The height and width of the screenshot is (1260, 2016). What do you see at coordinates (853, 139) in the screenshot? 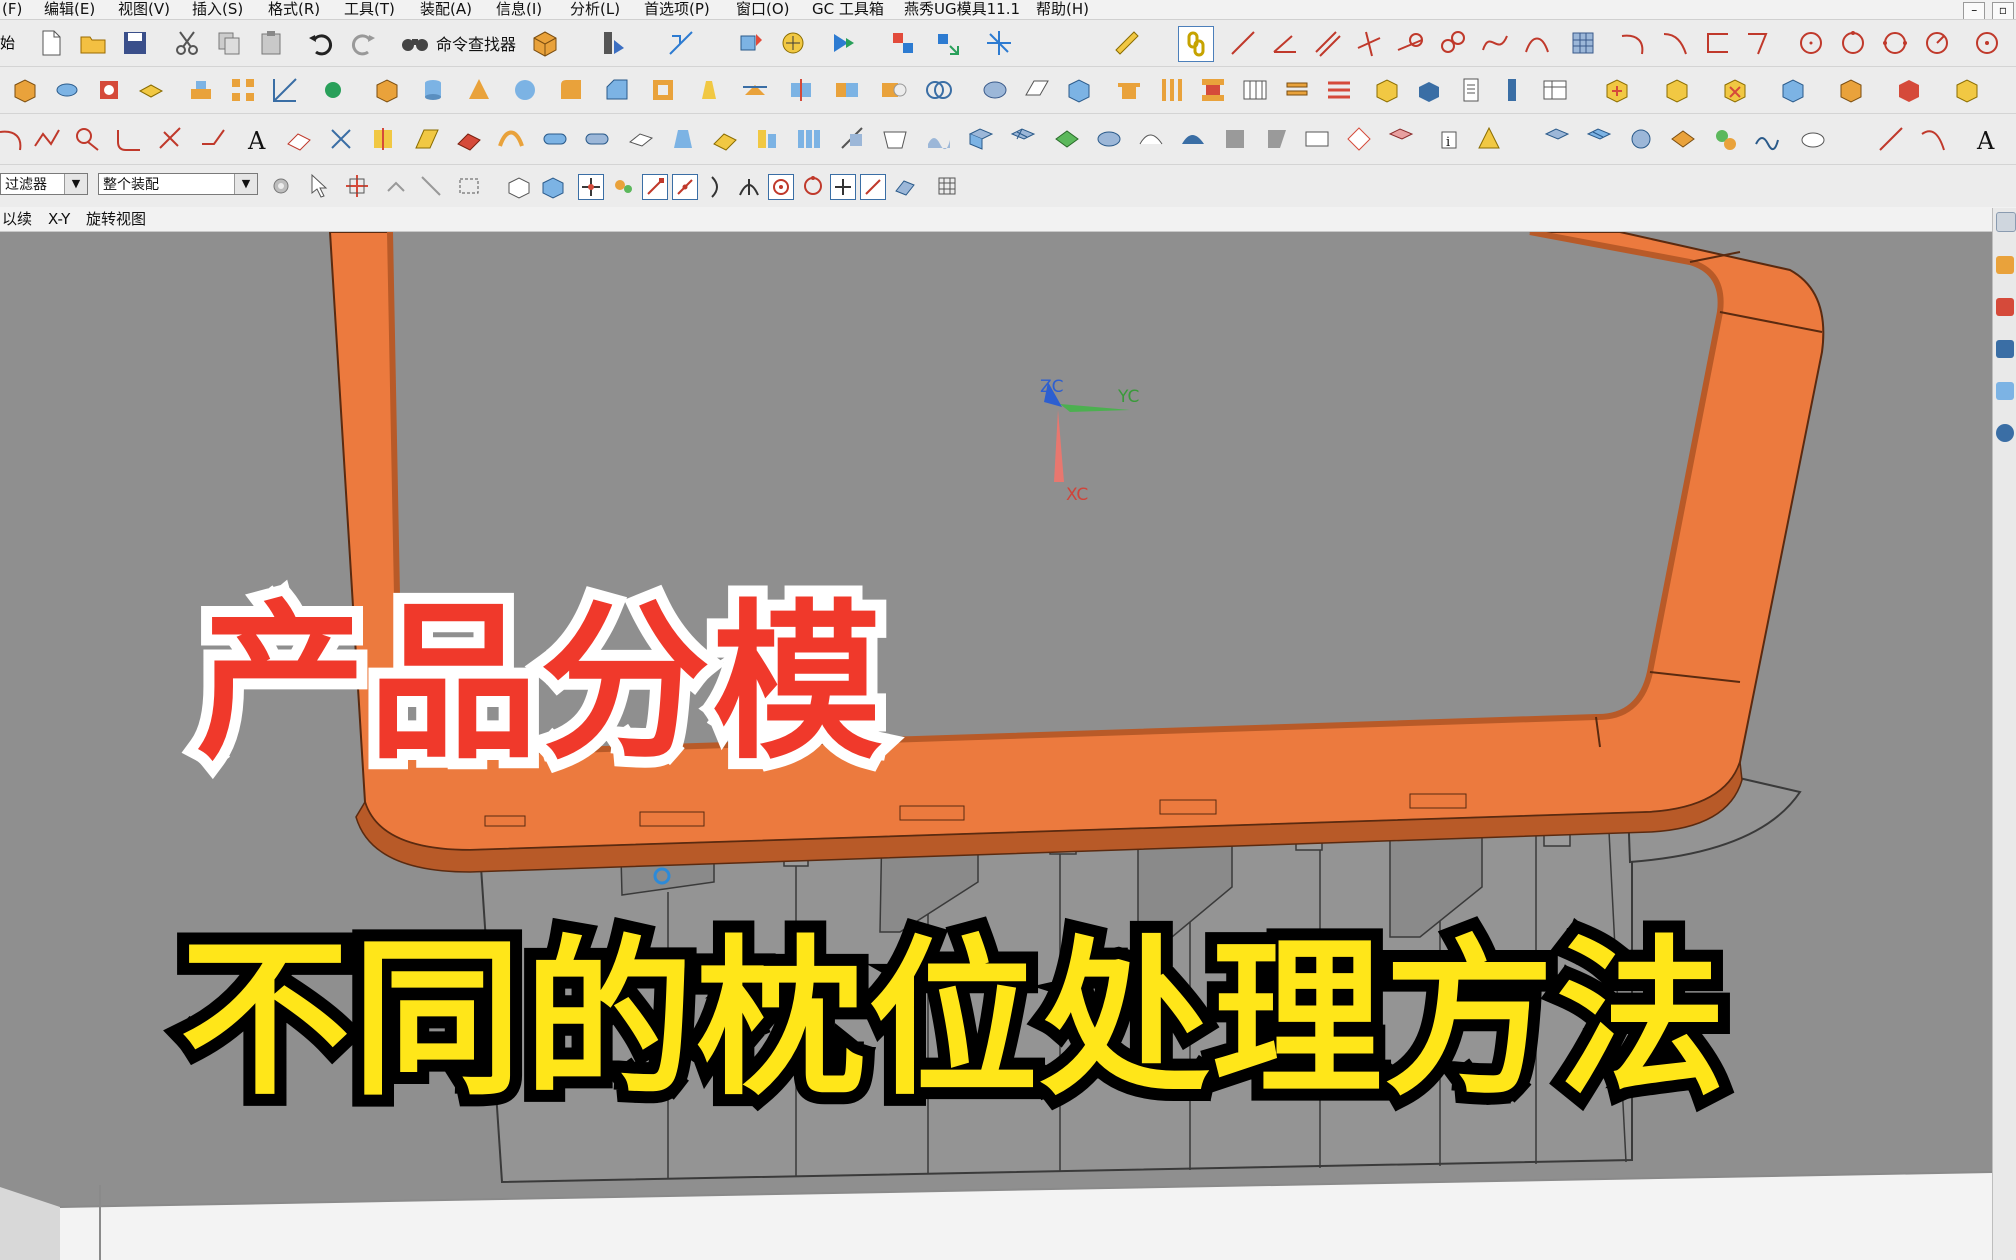
I see `knit-icon` at bounding box center [853, 139].